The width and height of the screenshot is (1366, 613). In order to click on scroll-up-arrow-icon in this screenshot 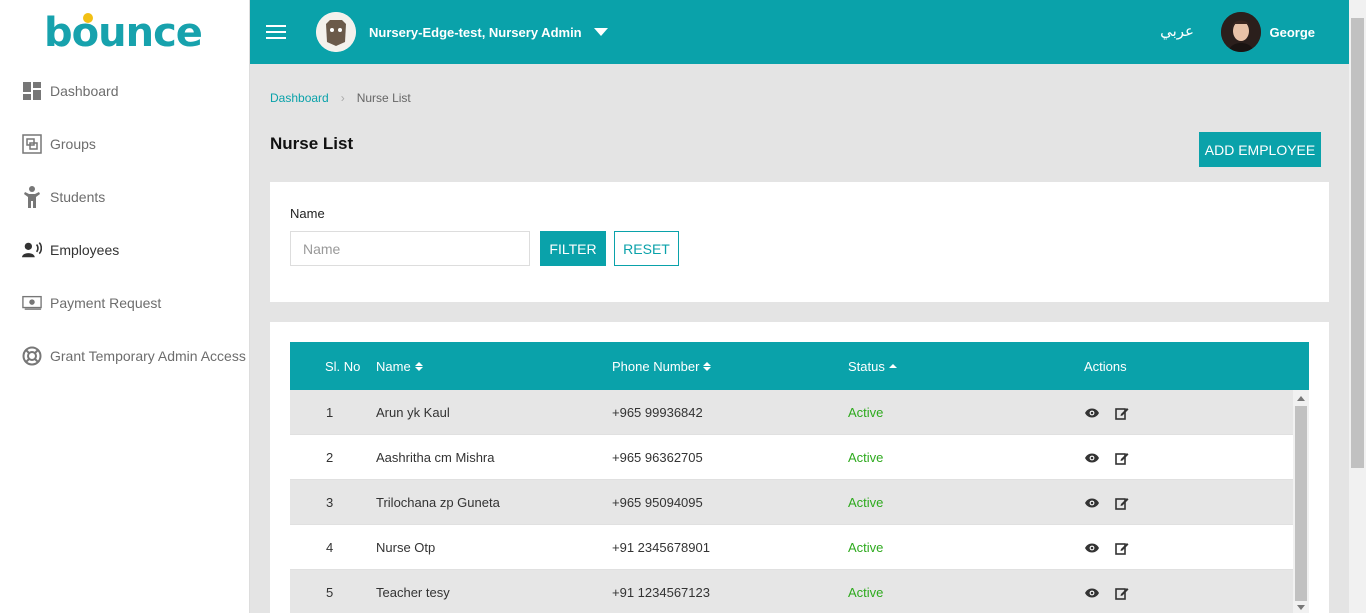, I will do `click(1301, 398)`.